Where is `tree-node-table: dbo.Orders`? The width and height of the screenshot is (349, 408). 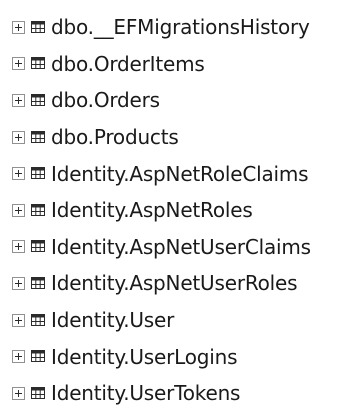
tree-node-table: dbo.Orders is located at coordinates (174, 100).